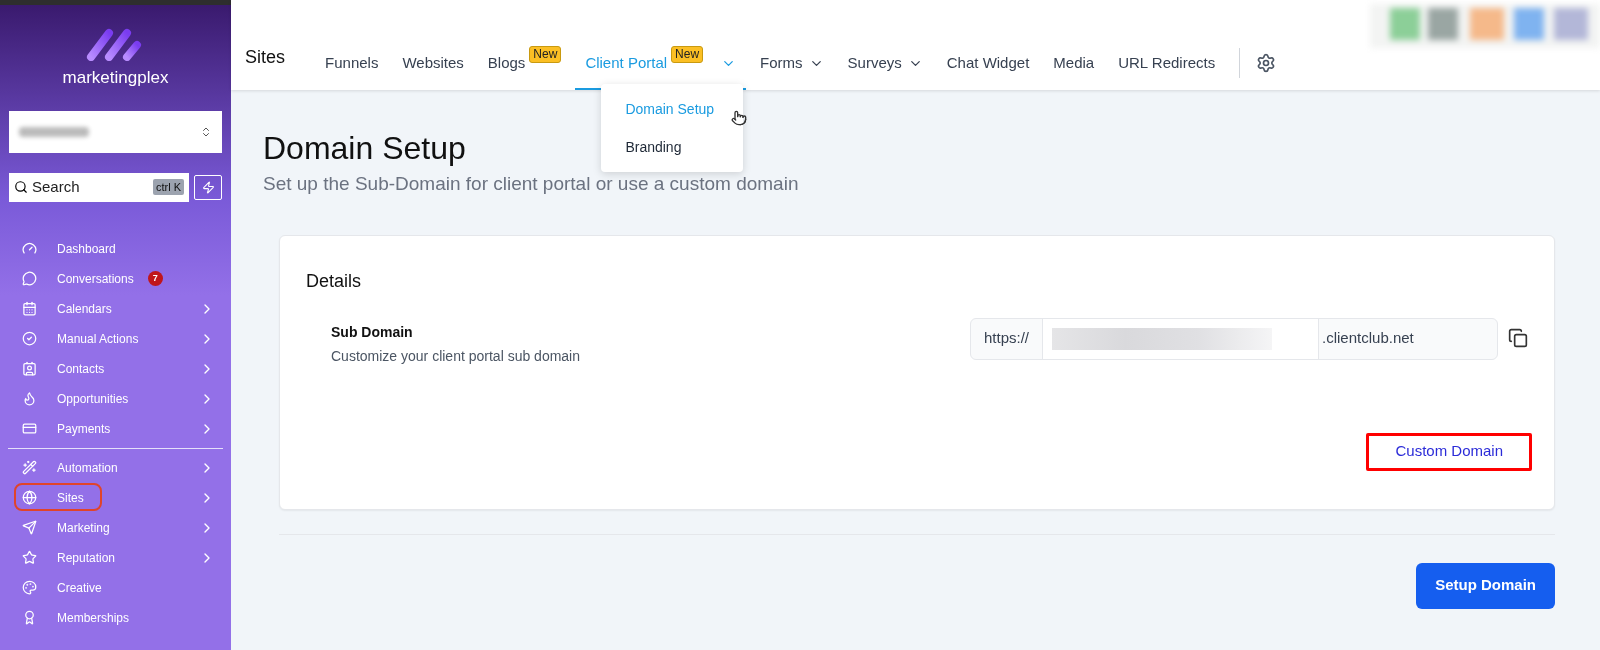 The height and width of the screenshot is (650, 1600). I want to click on nav-tab: URL Redirects, so click(1167, 64).